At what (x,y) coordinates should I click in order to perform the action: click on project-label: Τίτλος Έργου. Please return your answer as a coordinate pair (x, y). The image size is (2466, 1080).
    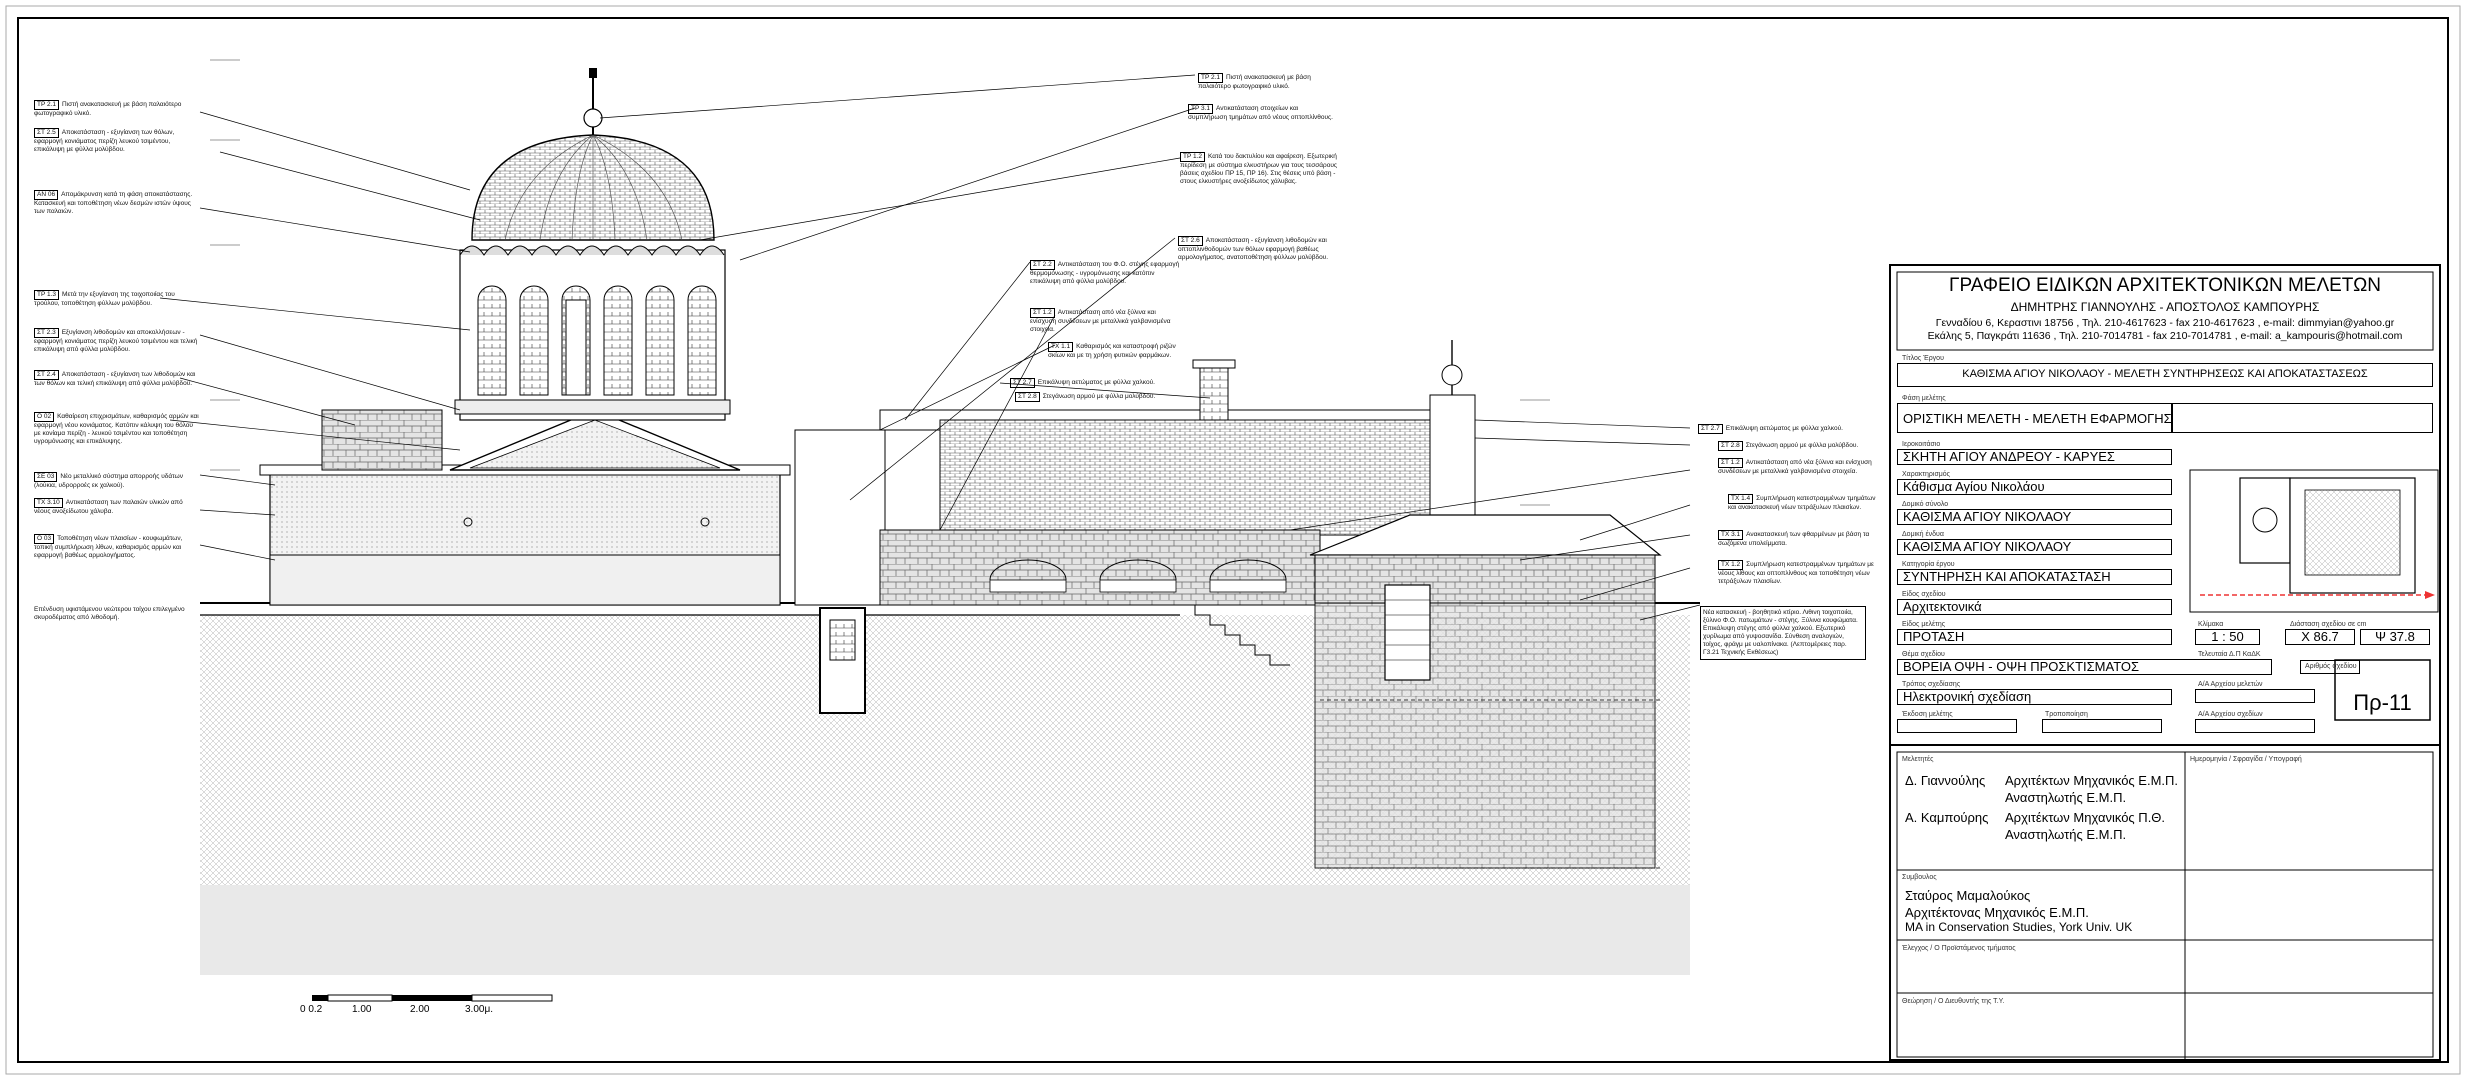
    Looking at the image, I should click on (1923, 358).